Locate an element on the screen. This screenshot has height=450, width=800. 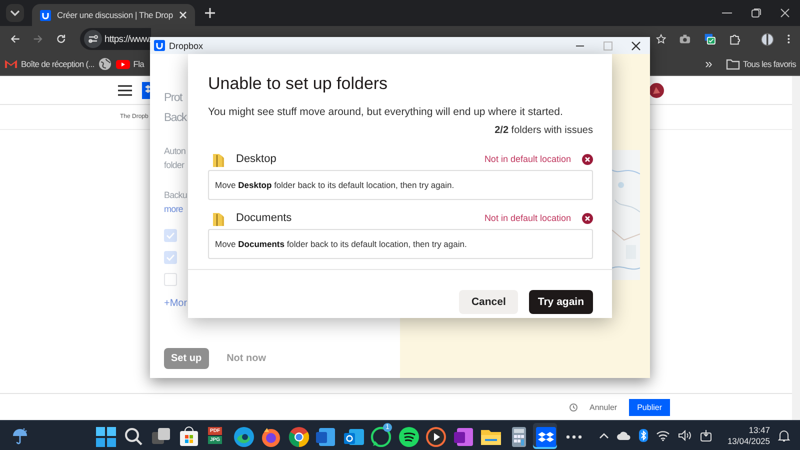
address-bar: https://www. is located at coordinates (115, 39).